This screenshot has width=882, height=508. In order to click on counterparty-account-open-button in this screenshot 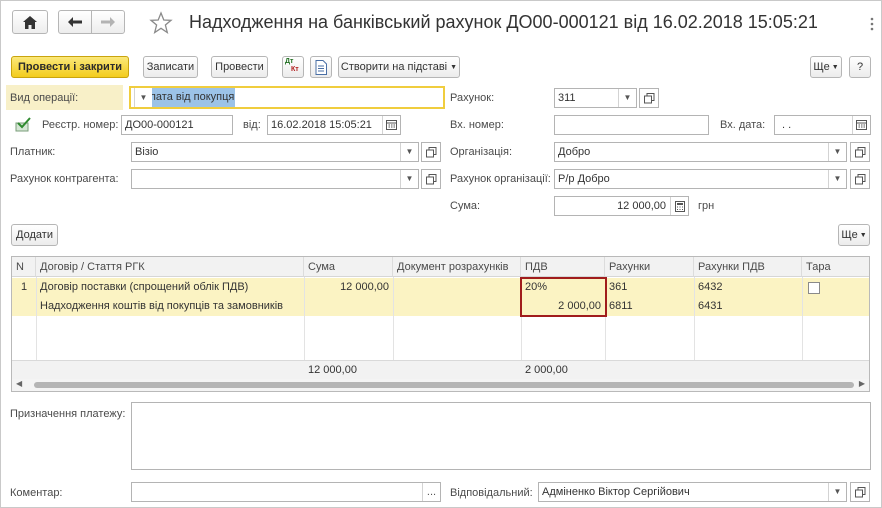, I will do `click(431, 179)`.